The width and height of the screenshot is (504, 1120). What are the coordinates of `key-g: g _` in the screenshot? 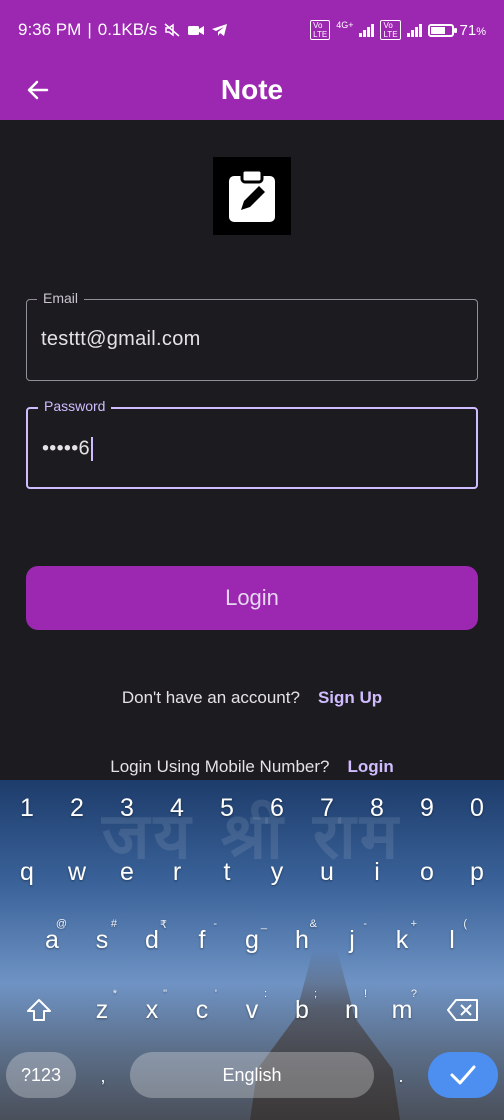 It's located at (252, 940).